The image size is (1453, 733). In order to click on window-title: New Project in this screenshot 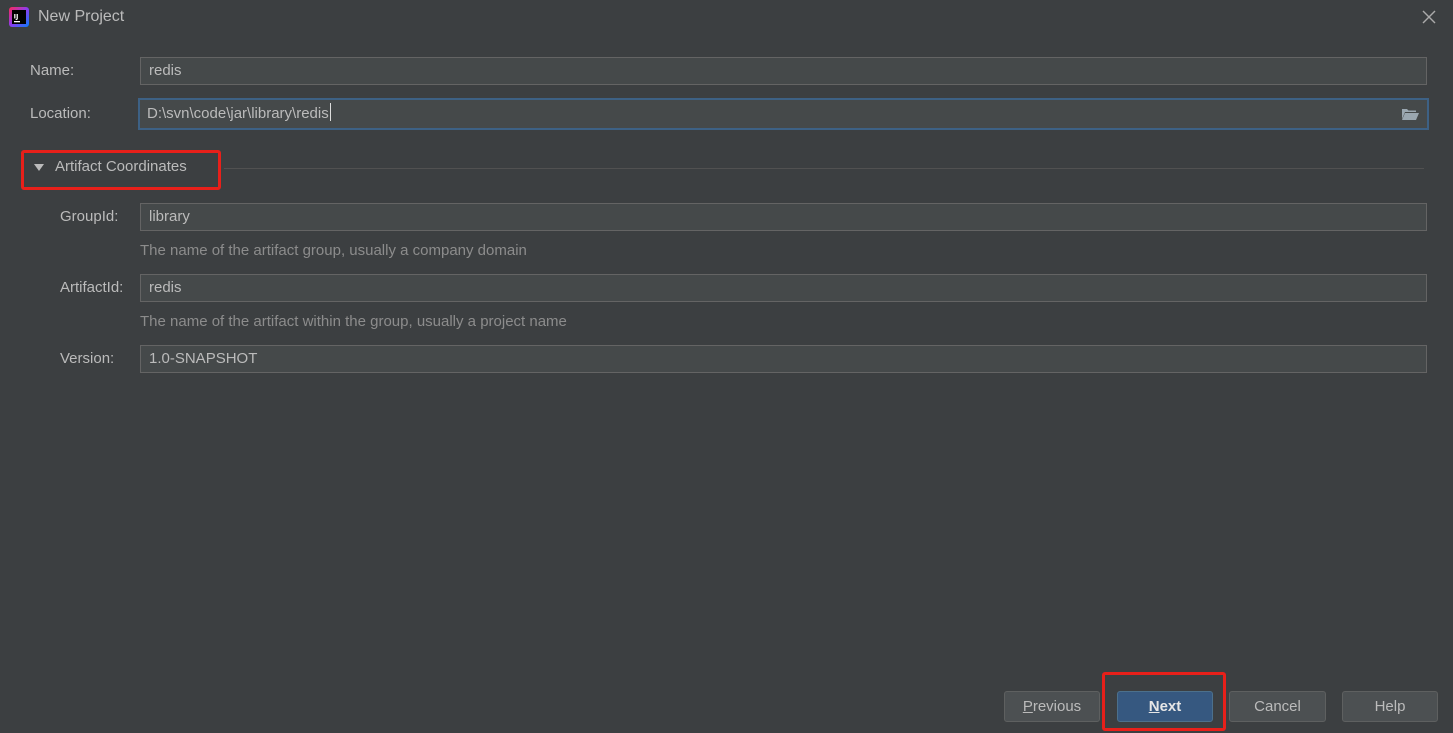, I will do `click(81, 16)`.